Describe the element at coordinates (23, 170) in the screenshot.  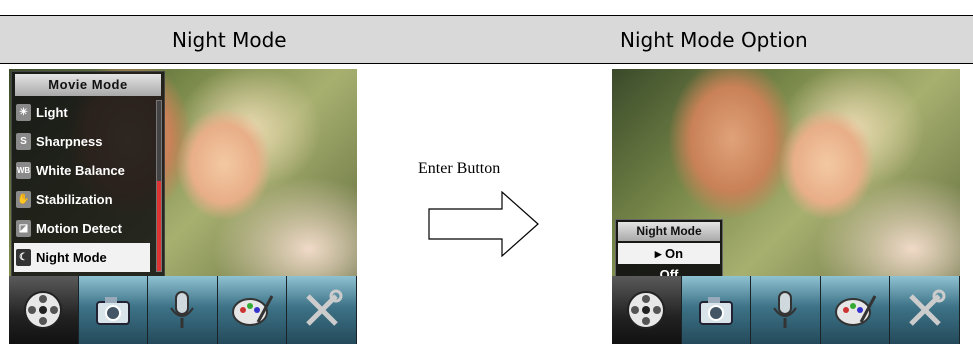
I see `white-balance-icon: WB` at that location.